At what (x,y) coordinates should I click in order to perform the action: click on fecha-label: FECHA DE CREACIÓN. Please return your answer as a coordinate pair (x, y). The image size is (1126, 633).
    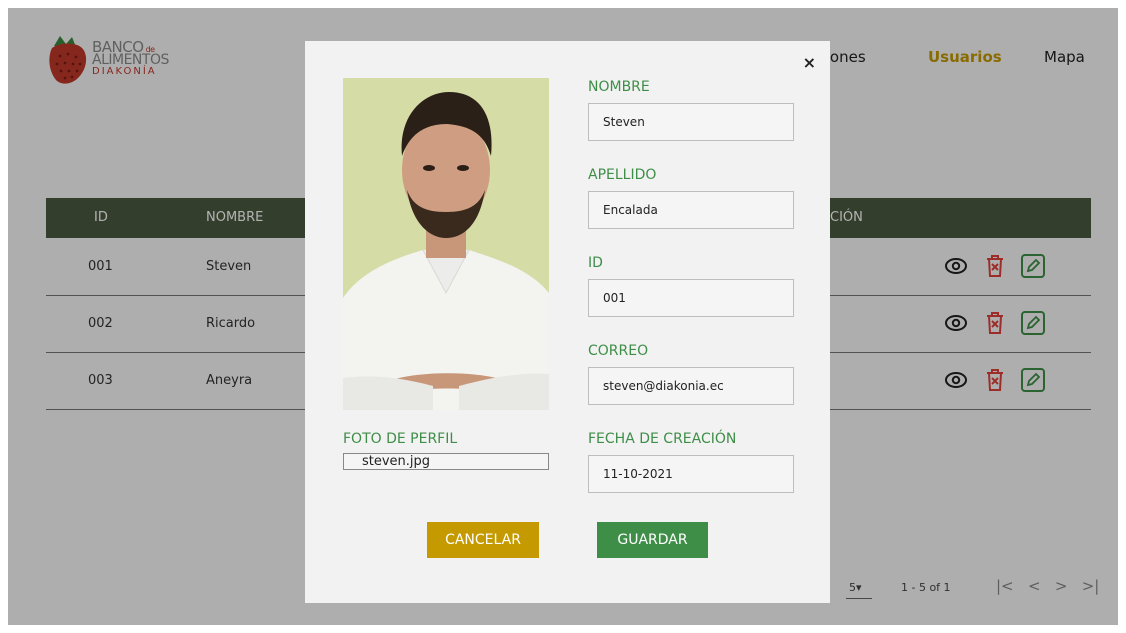
    Looking at the image, I should click on (662, 439).